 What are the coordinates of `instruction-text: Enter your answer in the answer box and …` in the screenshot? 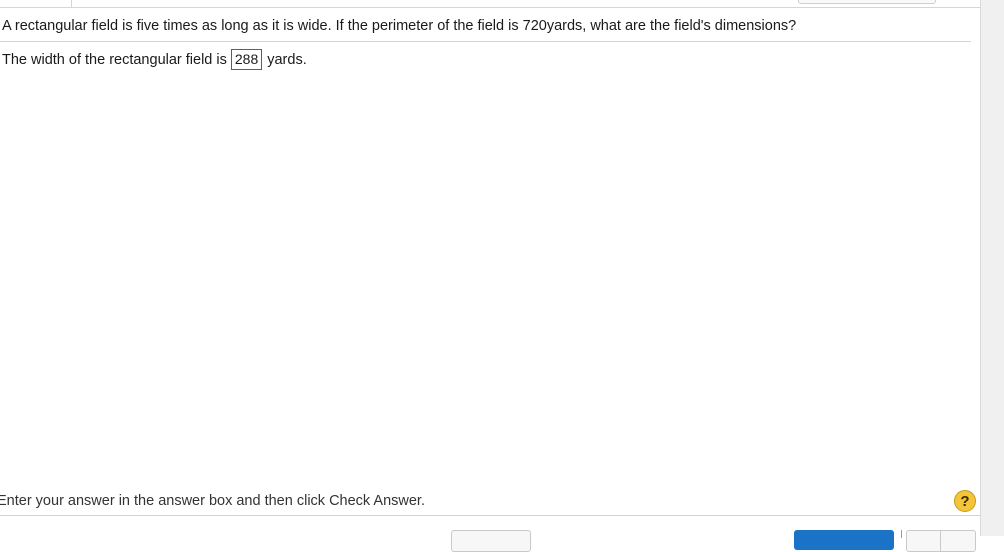 It's located at (212, 501).